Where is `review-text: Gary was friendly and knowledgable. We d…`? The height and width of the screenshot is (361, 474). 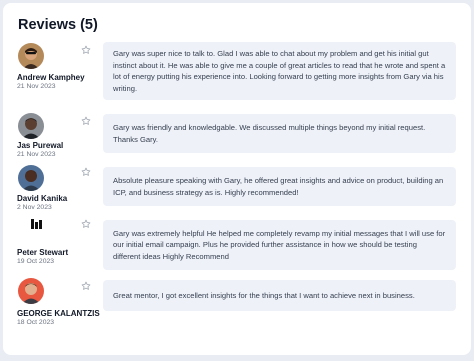 review-text: Gary was friendly and knowledgable. We d… is located at coordinates (269, 133).